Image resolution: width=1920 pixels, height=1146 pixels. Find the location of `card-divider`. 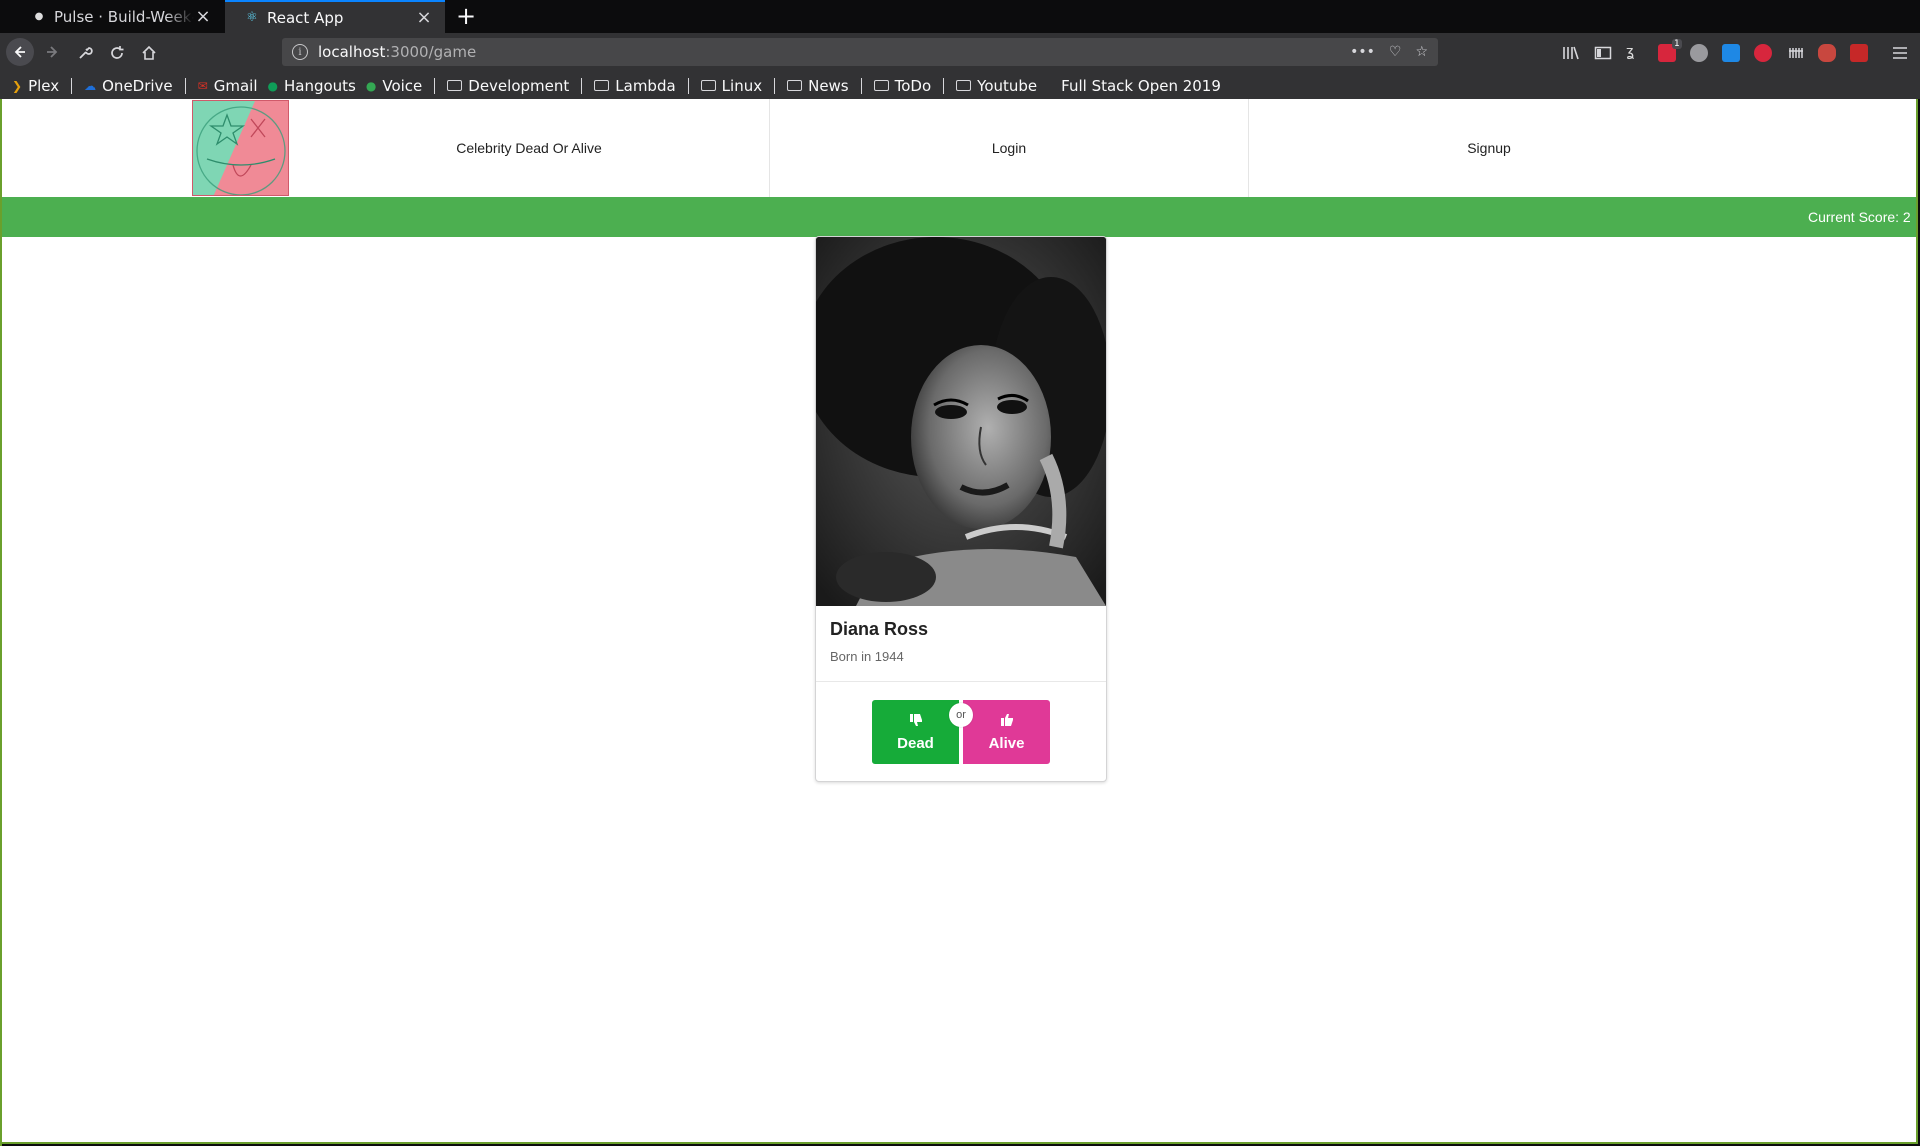

card-divider is located at coordinates (961, 681).